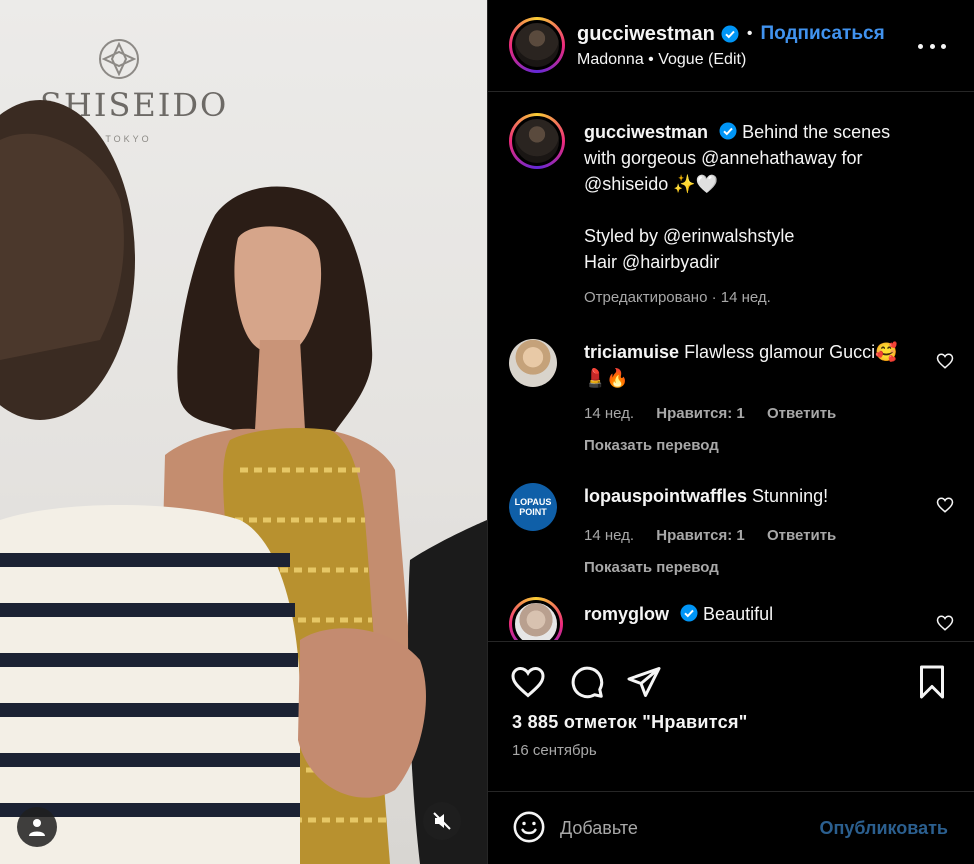  Describe the element at coordinates (587, 682) in the screenshot. I see `comment-icon` at that location.